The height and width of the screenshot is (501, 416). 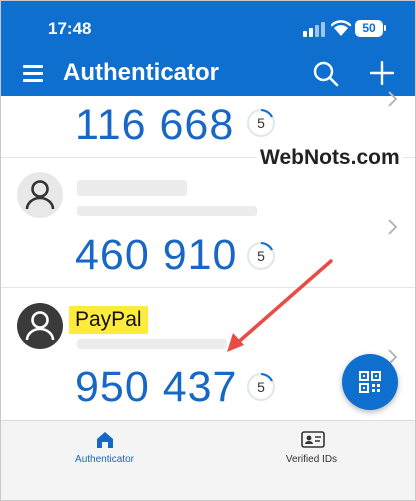 What do you see at coordinates (280, 305) in the screenshot?
I see `annotation-arrow` at bounding box center [280, 305].